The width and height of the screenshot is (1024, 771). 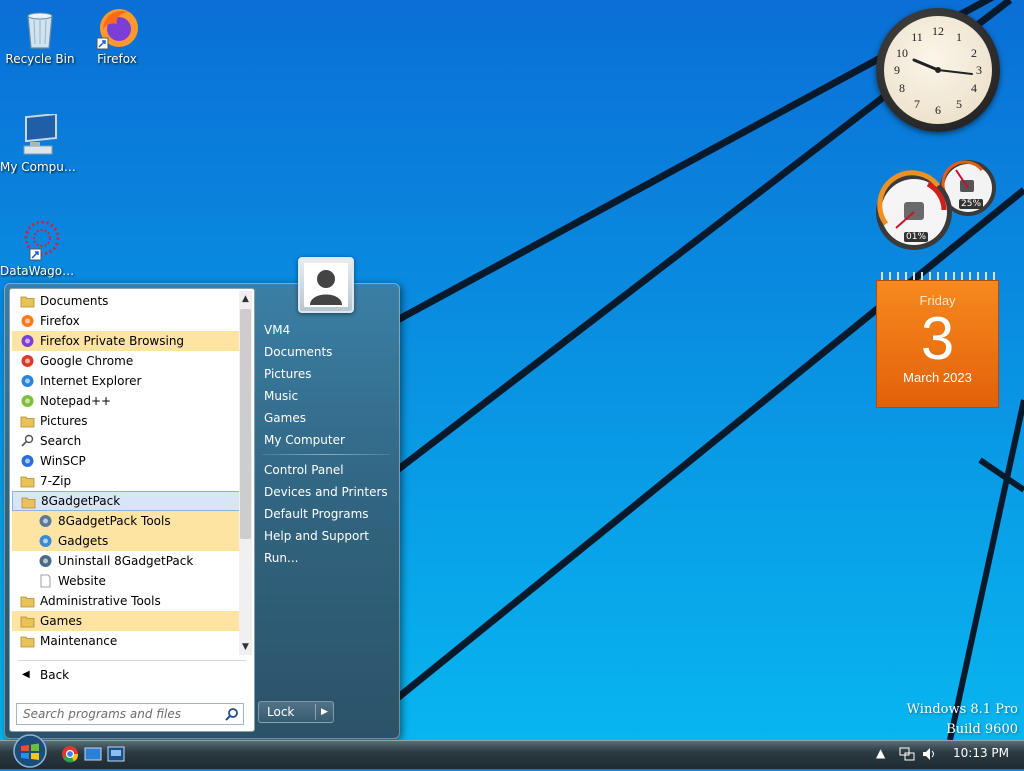 I want to click on start-right-item-default-programs: Default Programs, so click(x=326, y=514).